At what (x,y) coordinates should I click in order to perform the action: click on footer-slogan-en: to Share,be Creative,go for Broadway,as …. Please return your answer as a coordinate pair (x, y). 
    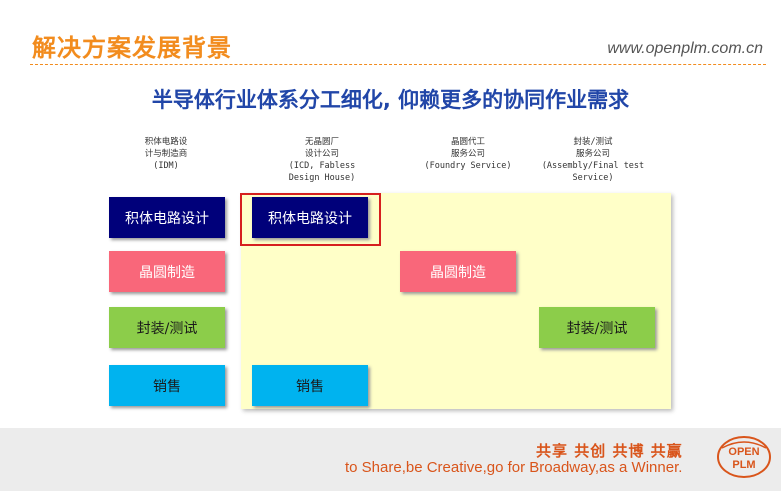
    Looking at the image, I should click on (514, 467).